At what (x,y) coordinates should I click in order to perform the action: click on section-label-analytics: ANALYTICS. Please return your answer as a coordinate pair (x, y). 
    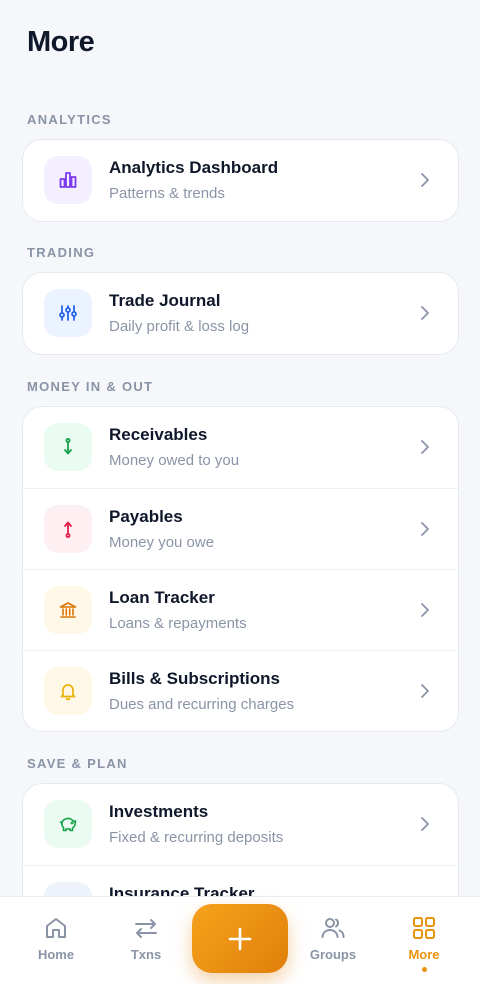
    Looking at the image, I should click on (69, 119).